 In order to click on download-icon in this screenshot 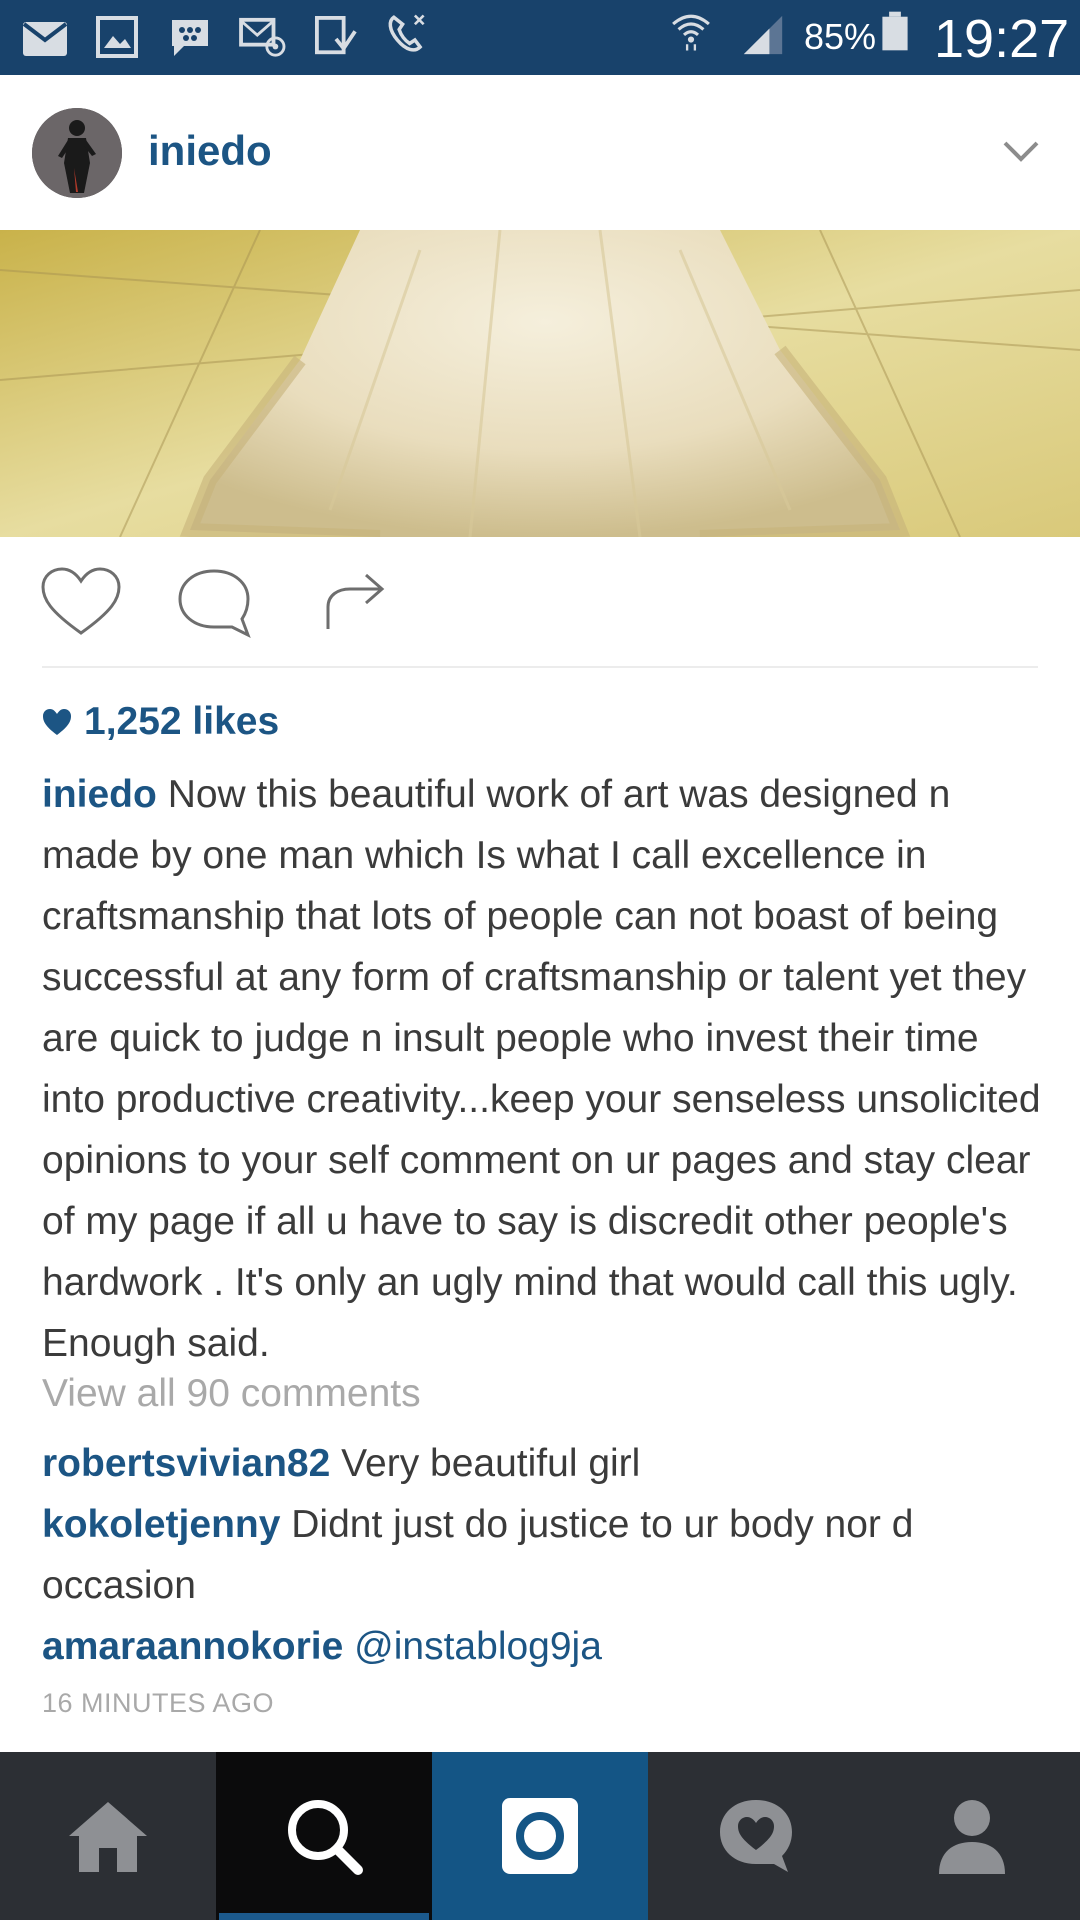, I will do `click(336, 35)`.